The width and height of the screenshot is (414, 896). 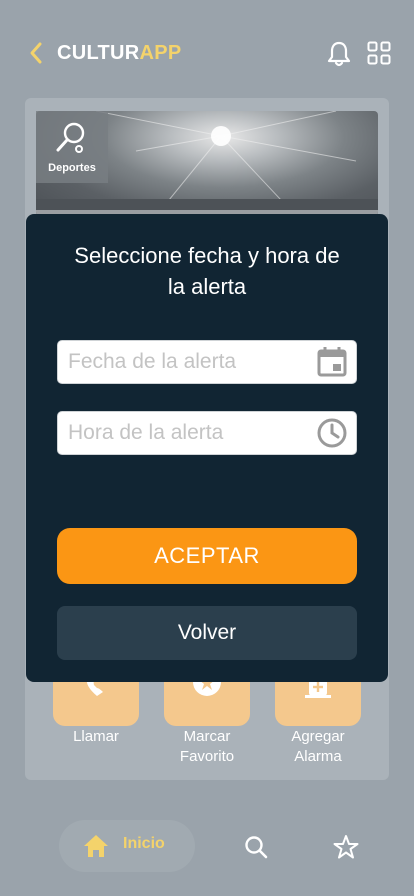 What do you see at coordinates (207, 846) in the screenshot?
I see `bottom-nav: Inicio` at bounding box center [207, 846].